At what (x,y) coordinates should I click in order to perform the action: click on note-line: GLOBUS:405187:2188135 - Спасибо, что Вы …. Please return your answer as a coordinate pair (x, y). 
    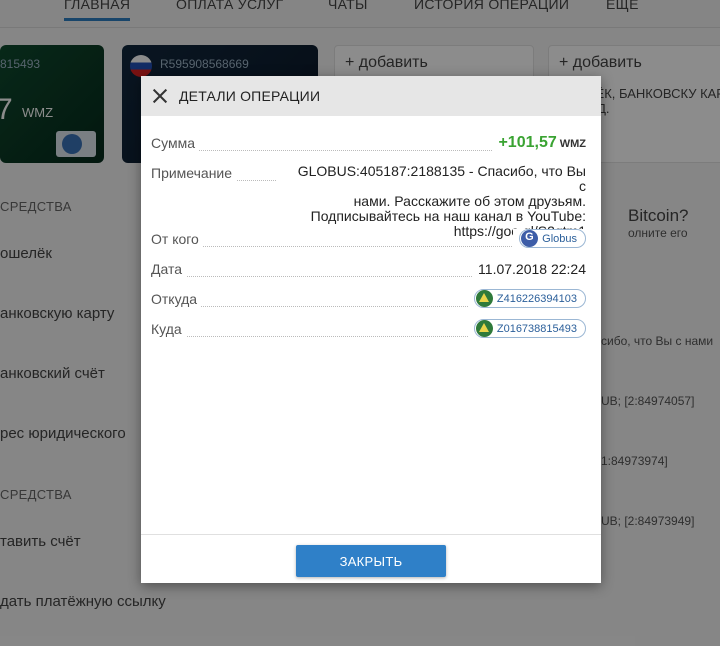
    Looking at the image, I should click on (441, 178).